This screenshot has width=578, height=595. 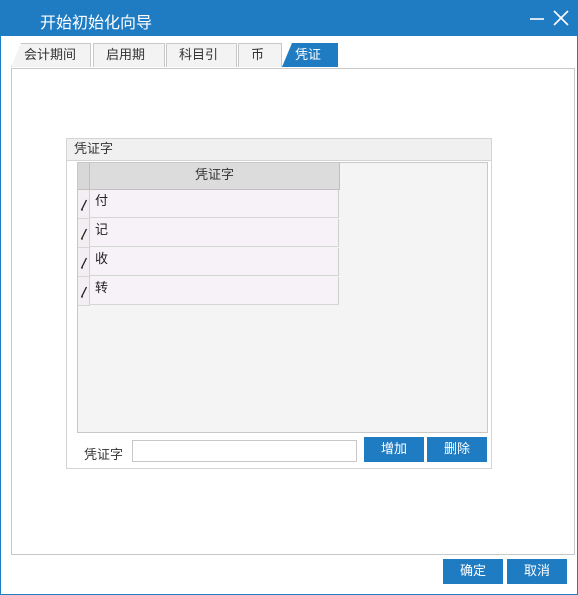 What do you see at coordinates (214, 262) in the screenshot?
I see `cell-voucher-word: 收` at bounding box center [214, 262].